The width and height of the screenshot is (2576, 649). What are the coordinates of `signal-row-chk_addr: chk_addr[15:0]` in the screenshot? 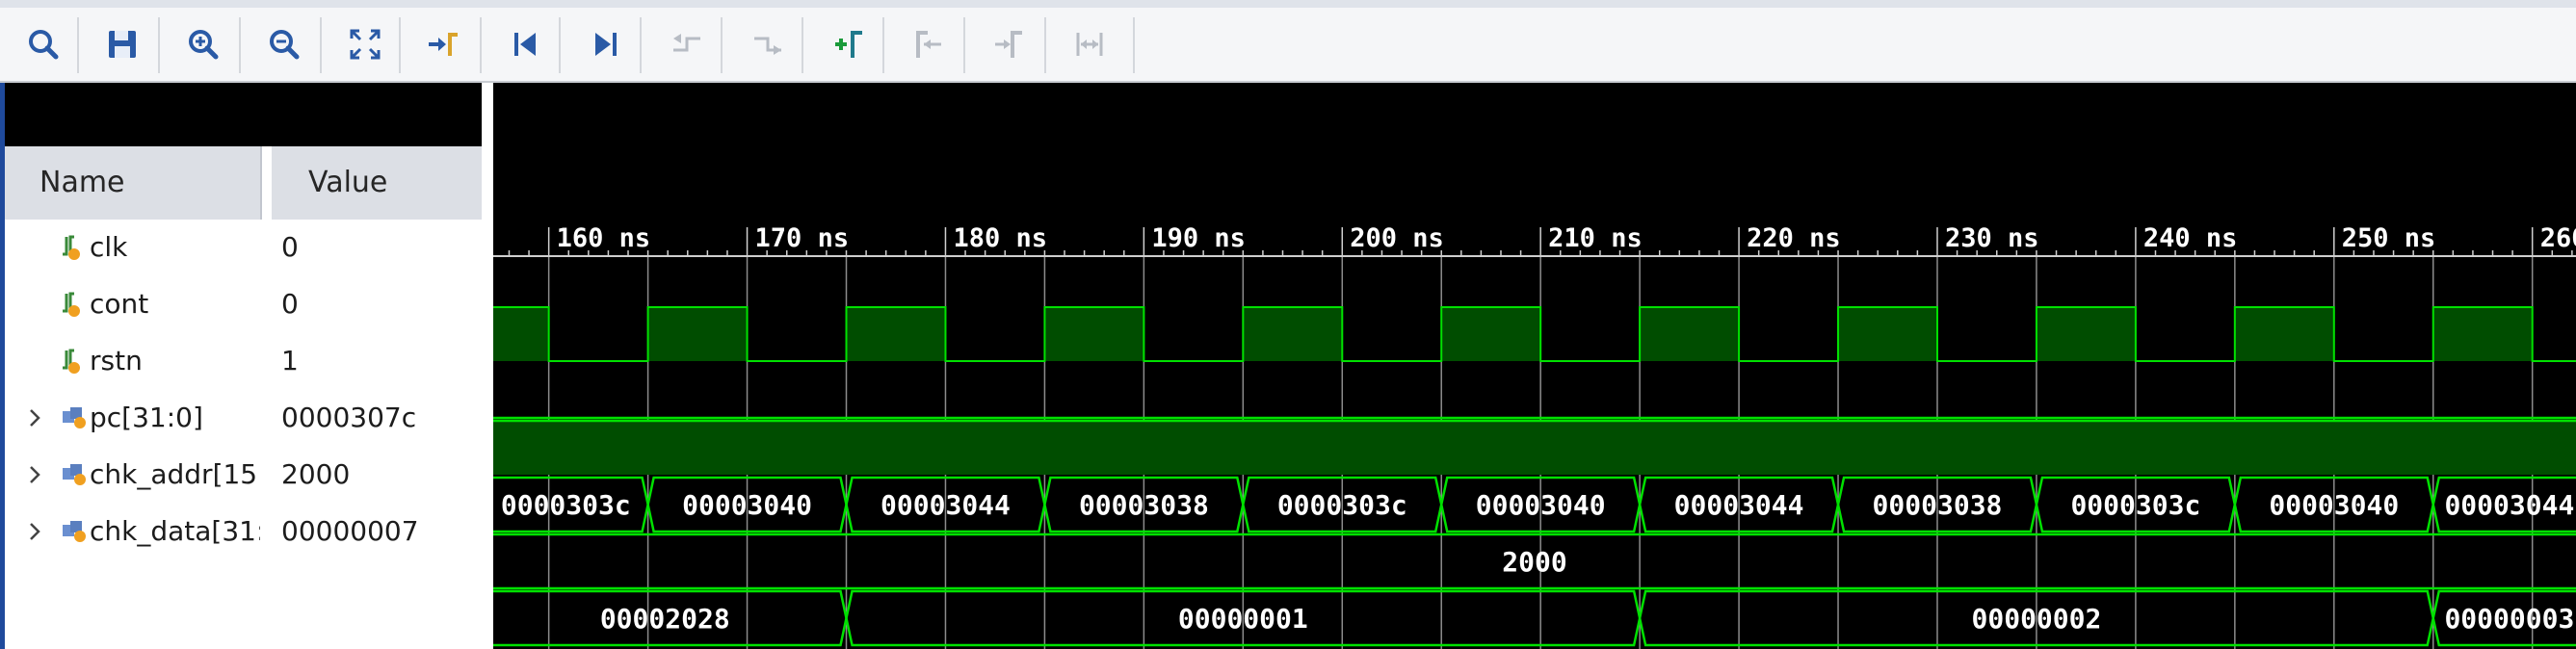 It's located at (132, 475).